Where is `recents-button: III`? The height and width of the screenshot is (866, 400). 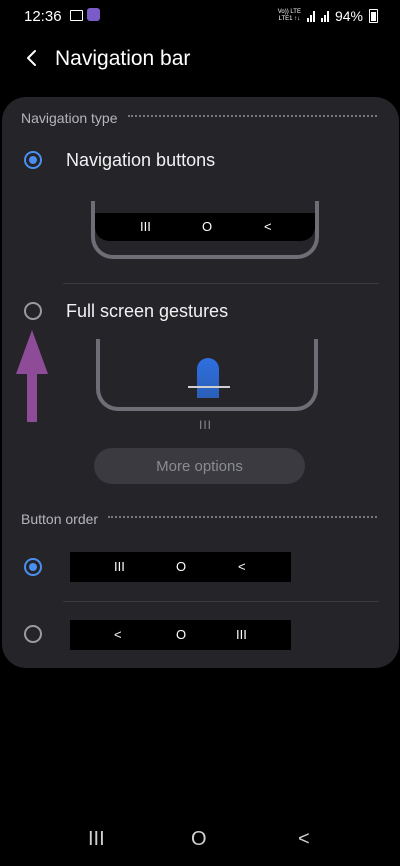 recents-button: III is located at coordinates (96, 839).